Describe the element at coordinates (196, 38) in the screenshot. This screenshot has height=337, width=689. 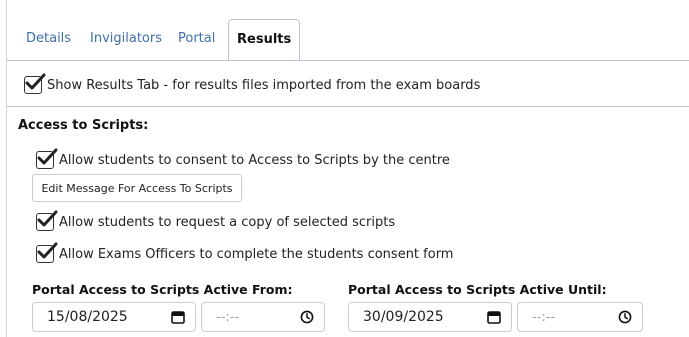
I see `tab-portal: Portal` at that location.